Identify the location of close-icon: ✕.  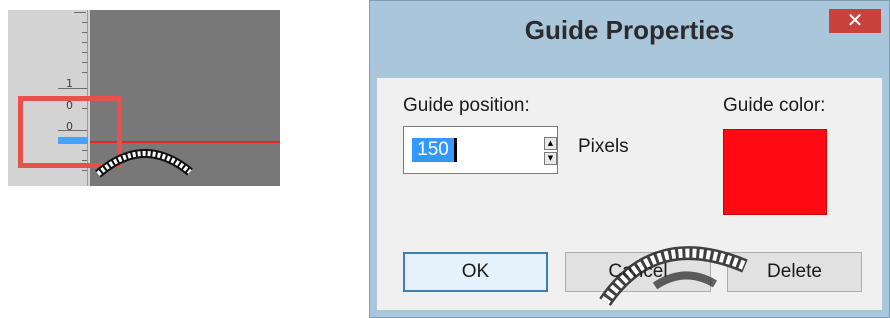
(855, 21).